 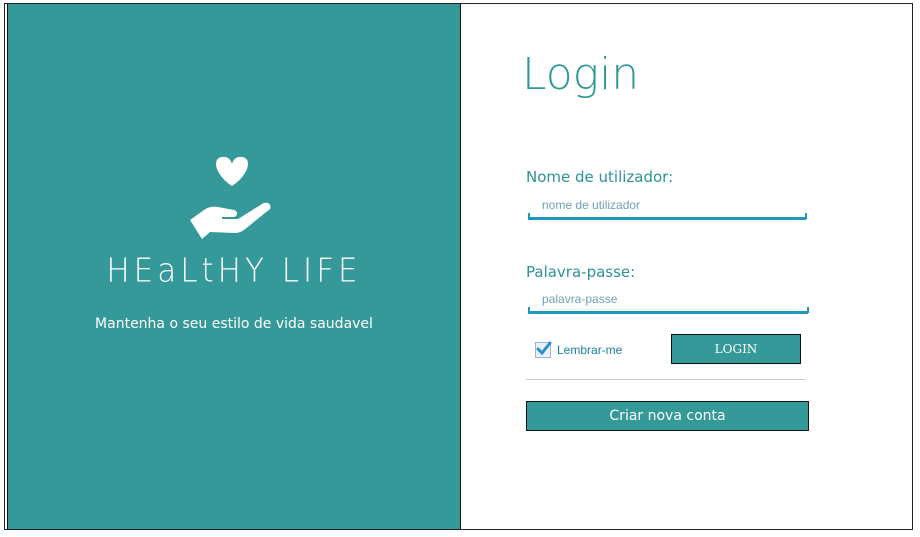 I want to click on username-label: Nome de utilizador:, so click(x=600, y=177).